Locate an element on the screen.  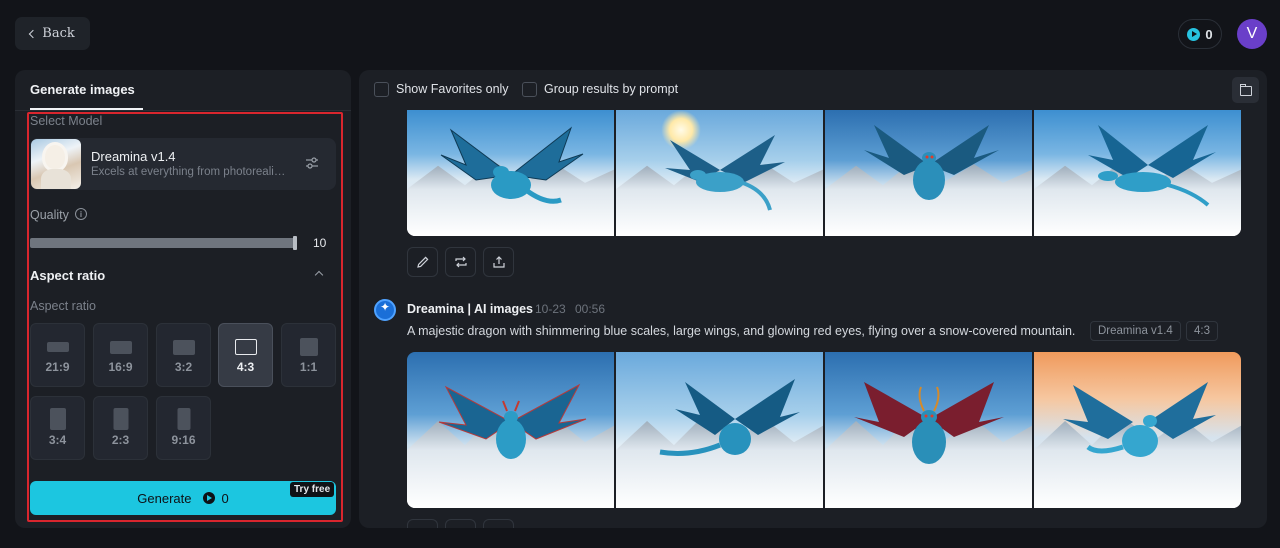
ratio-label: 4:3 is located at coordinates (245, 367).